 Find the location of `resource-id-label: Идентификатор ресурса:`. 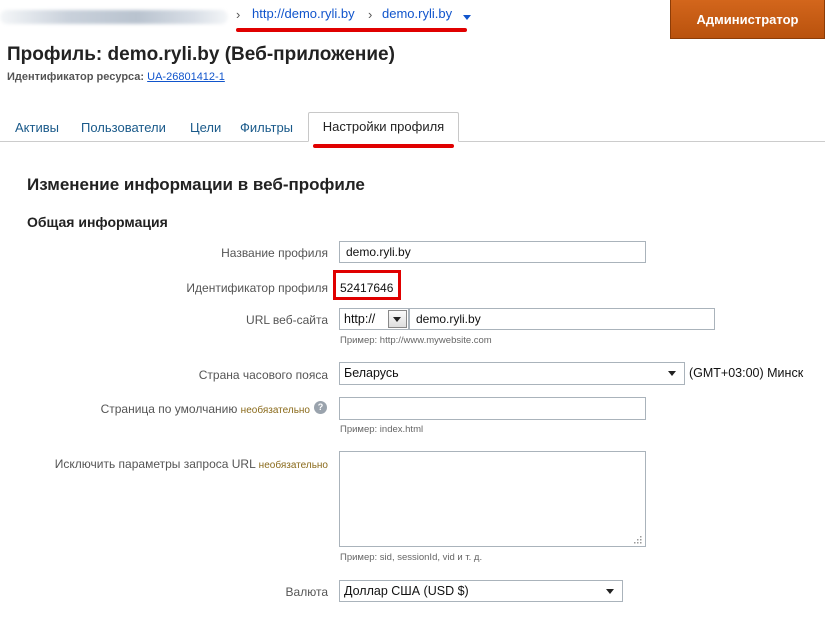

resource-id-label: Идентификатор ресурса: is located at coordinates (76, 77).